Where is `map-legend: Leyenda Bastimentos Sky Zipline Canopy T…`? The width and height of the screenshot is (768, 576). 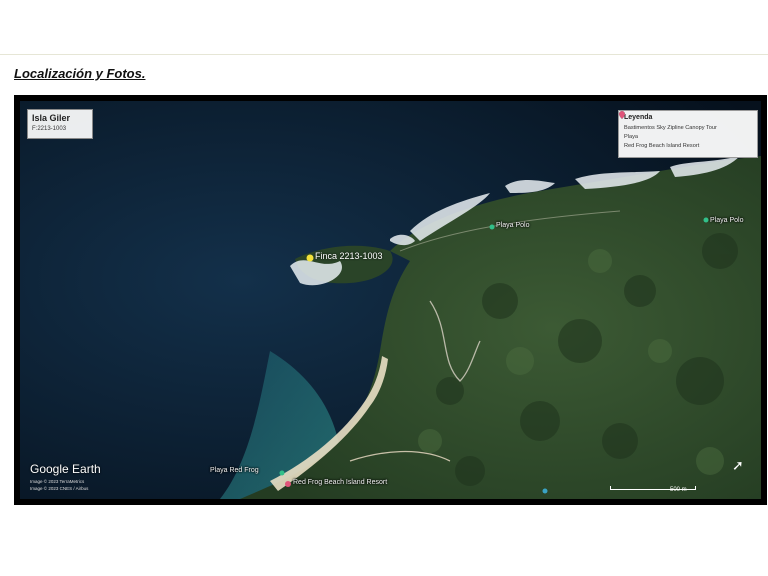 map-legend: Leyenda Bastimentos Sky Zipline Canopy T… is located at coordinates (688, 134).